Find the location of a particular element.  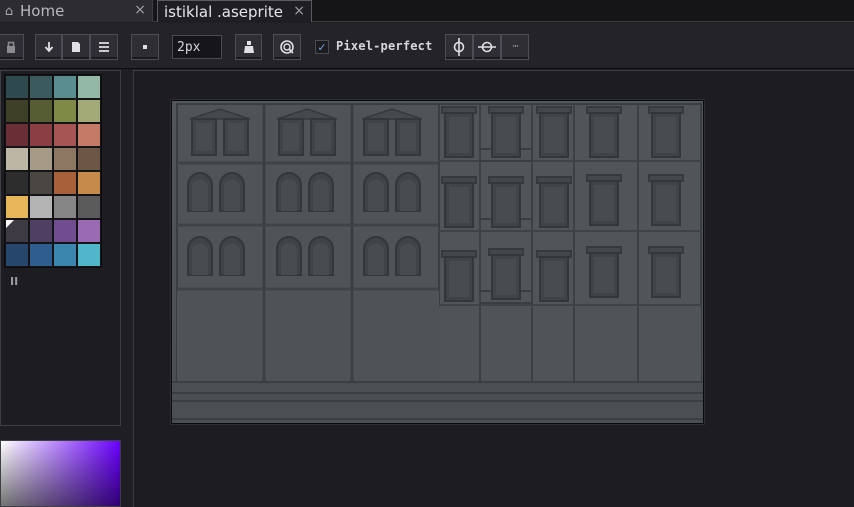

square-brush-icon is located at coordinates (145, 47).